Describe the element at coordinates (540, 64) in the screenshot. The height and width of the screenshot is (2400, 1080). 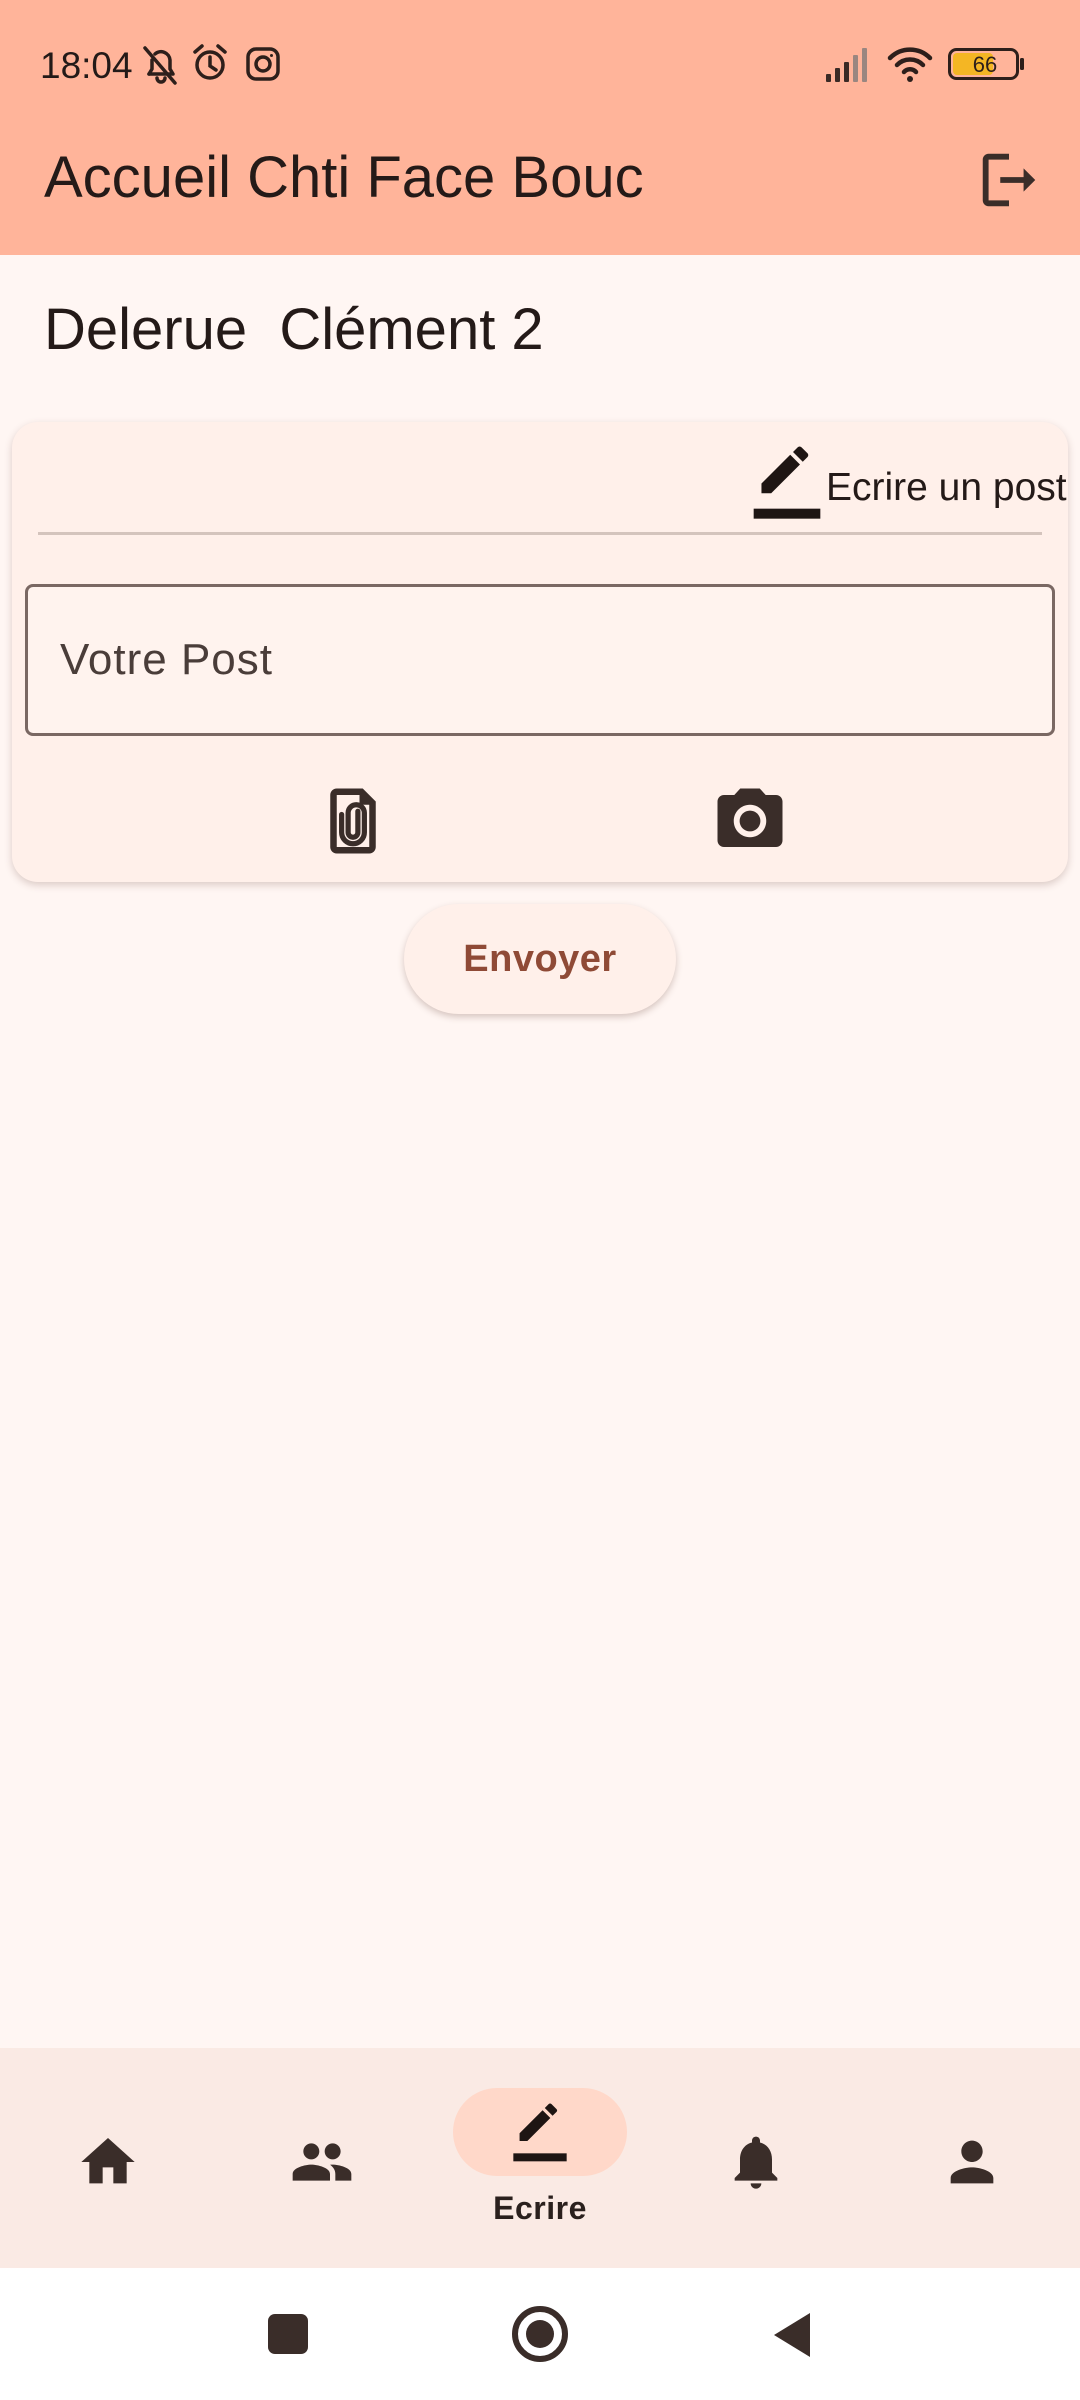
I see `status-bar: 18:04 66` at that location.